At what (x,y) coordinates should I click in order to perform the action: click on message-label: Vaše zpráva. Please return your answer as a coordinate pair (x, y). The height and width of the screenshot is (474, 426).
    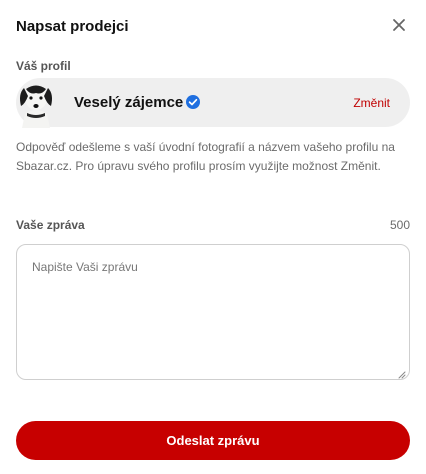
    Looking at the image, I should click on (50, 225).